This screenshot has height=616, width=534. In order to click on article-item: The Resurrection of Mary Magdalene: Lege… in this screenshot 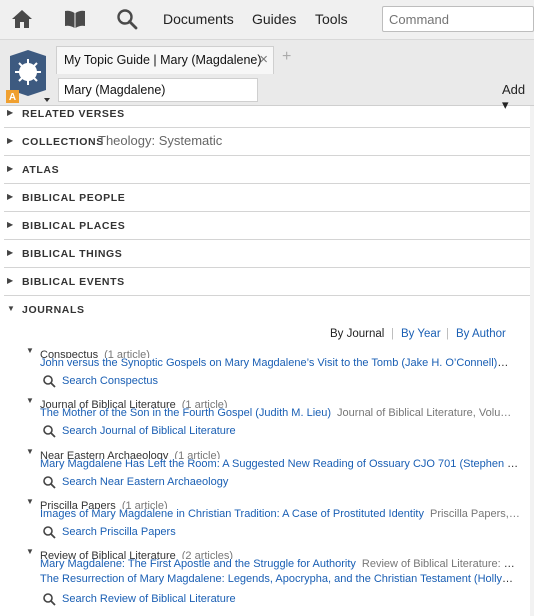, I will do `click(280, 579)`.